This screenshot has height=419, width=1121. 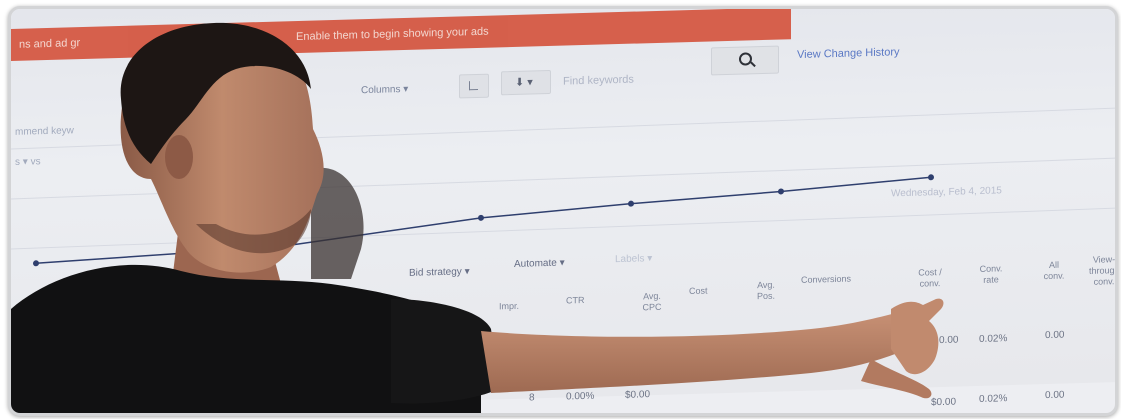 What do you see at coordinates (445, 351) in the screenshot?
I see `sleeve` at bounding box center [445, 351].